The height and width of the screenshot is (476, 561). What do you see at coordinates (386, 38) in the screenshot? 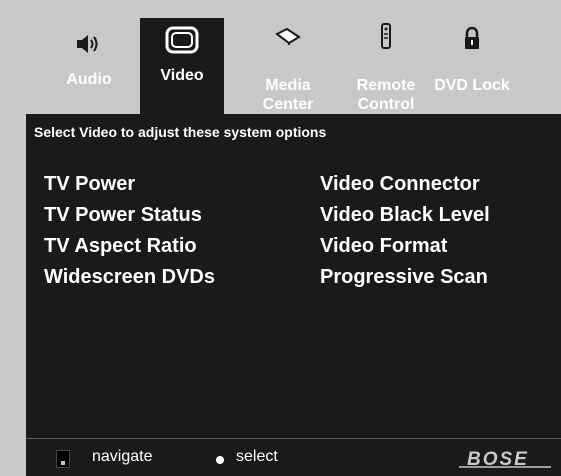
I see `remote-control-icon` at bounding box center [386, 38].